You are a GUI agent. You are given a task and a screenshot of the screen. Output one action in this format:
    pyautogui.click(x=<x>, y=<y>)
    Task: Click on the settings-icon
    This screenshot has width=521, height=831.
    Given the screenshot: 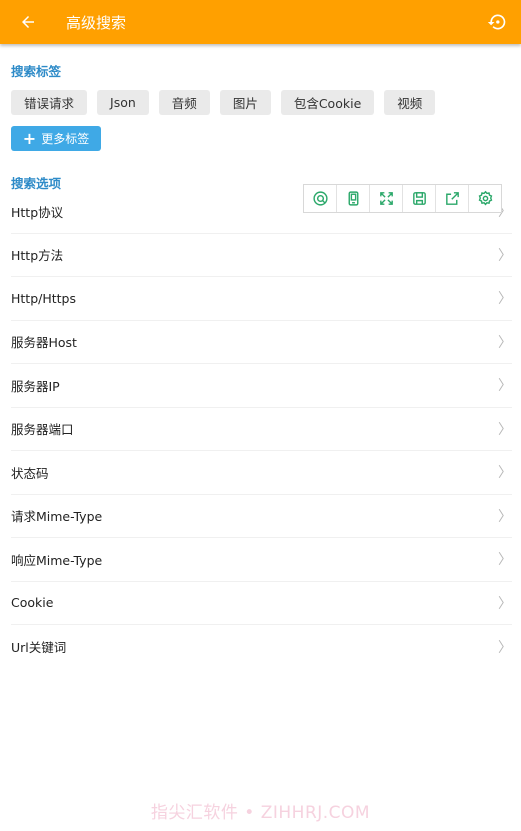 What is the action you would take?
    pyautogui.click(x=485, y=198)
    